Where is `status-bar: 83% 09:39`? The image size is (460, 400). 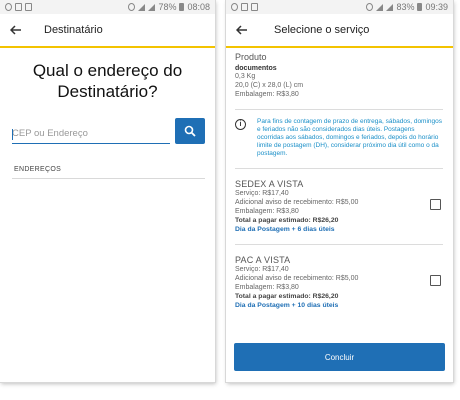 status-bar: 83% 09:39 is located at coordinates (339, 7).